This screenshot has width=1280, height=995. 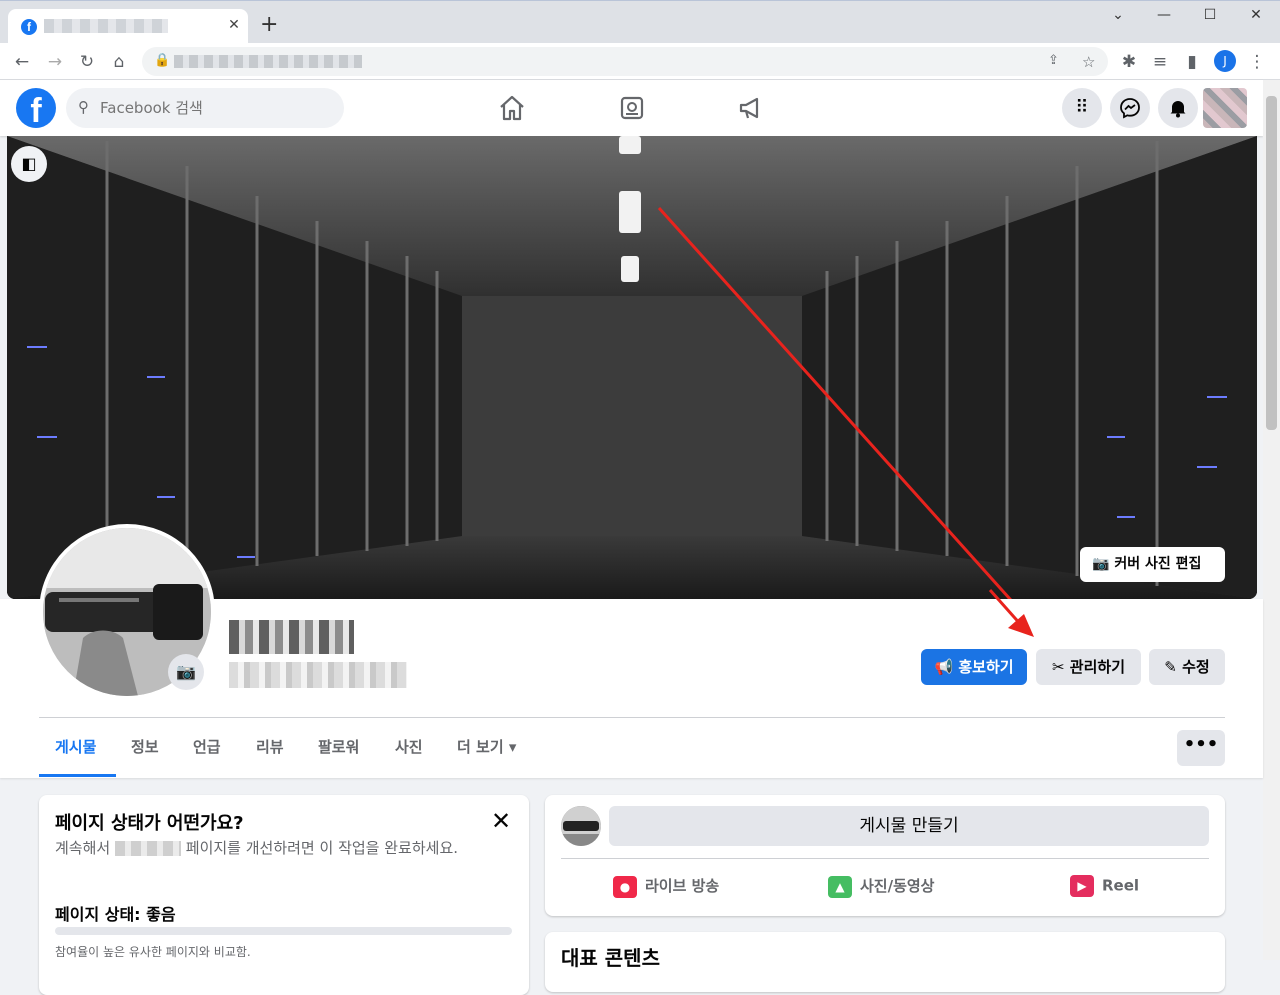 I want to click on more-options-button: •••, so click(x=1201, y=748).